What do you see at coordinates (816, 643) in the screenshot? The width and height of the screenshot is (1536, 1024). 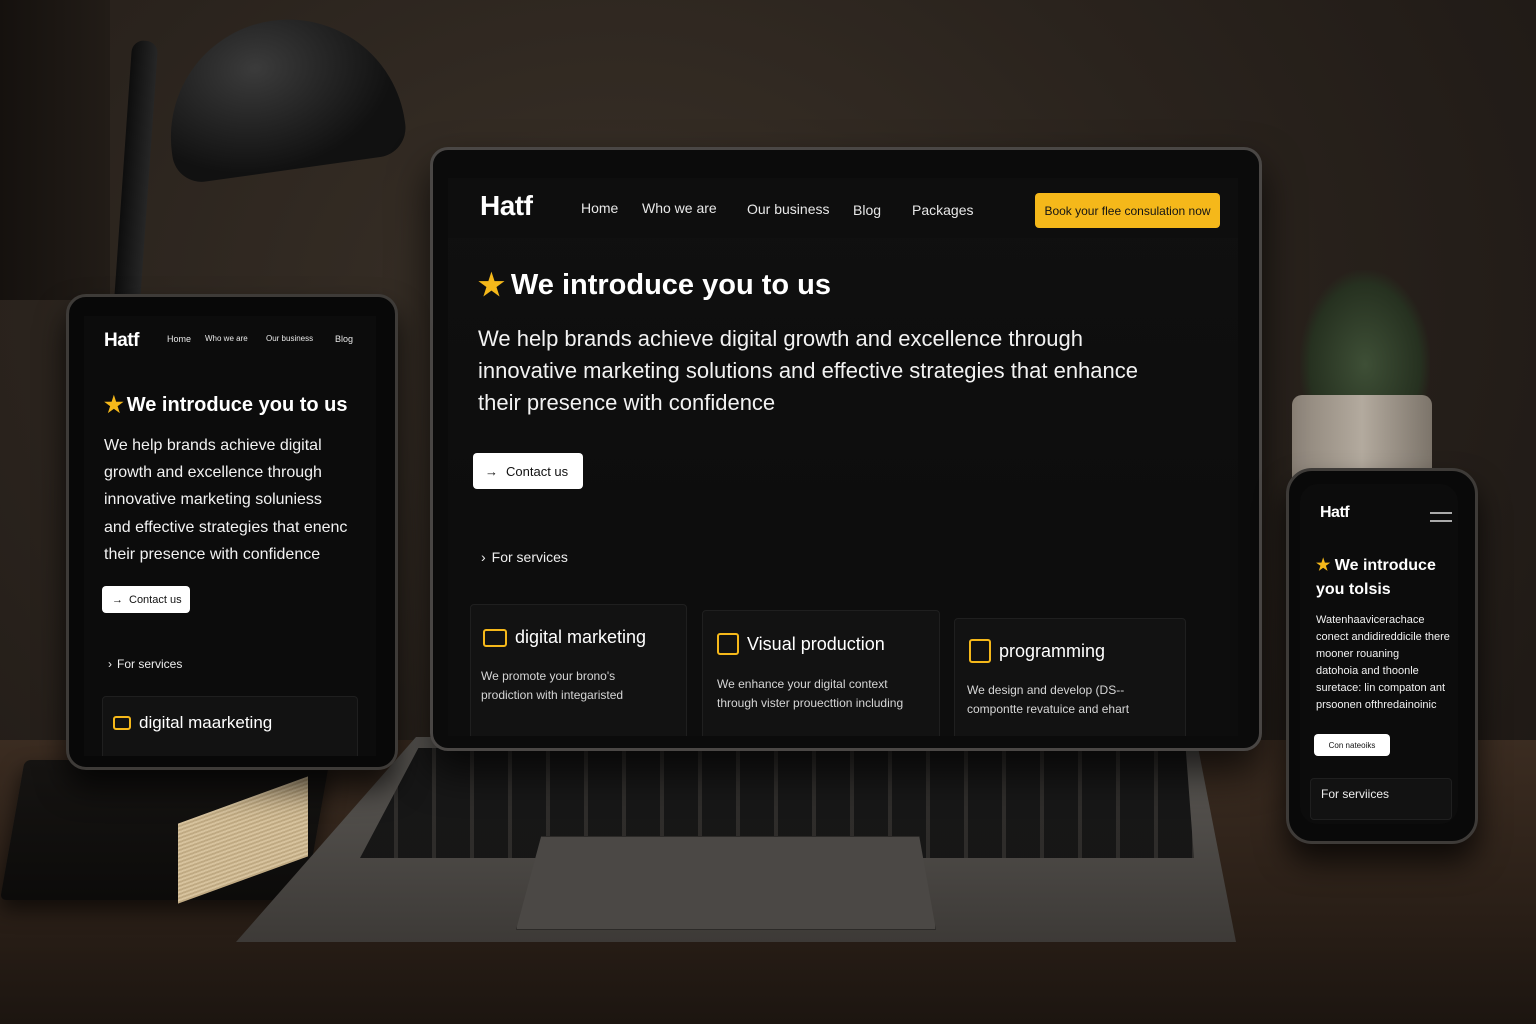 I see `card-title: Visual production` at bounding box center [816, 643].